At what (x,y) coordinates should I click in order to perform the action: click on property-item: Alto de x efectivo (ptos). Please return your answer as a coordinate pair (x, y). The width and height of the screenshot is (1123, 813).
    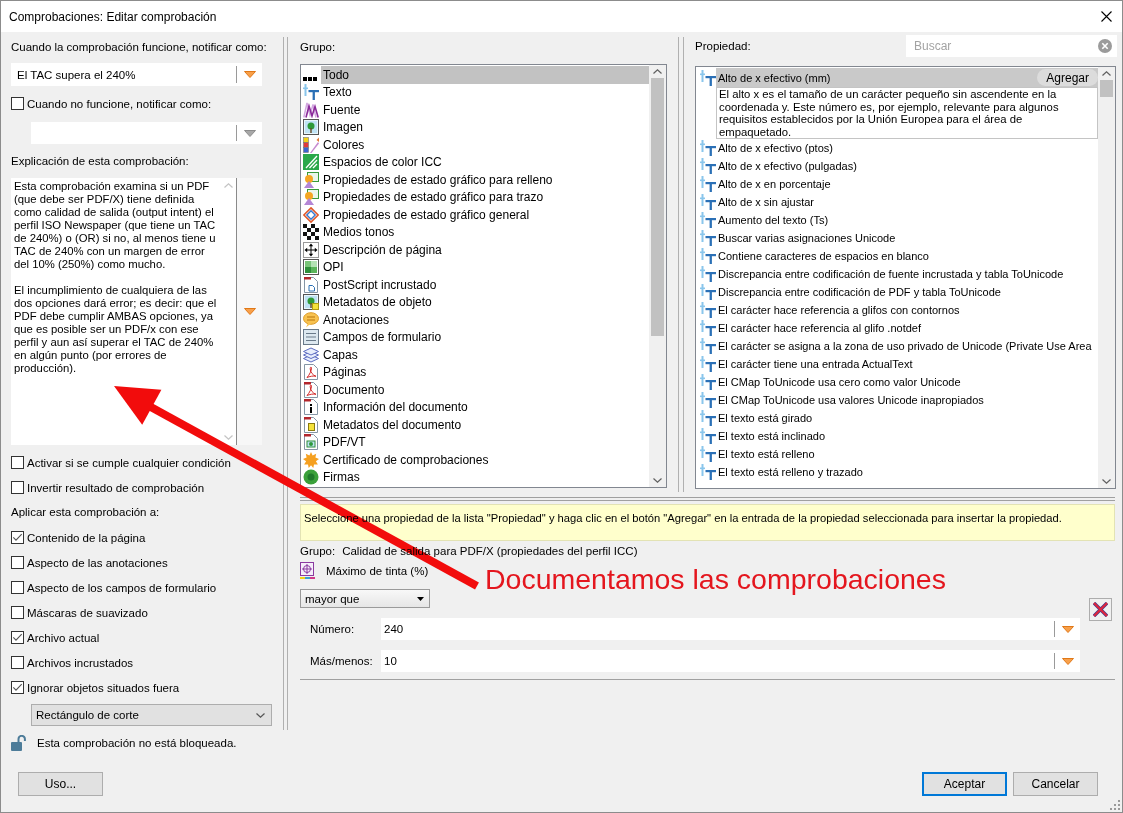
    Looking at the image, I should click on (907, 148).